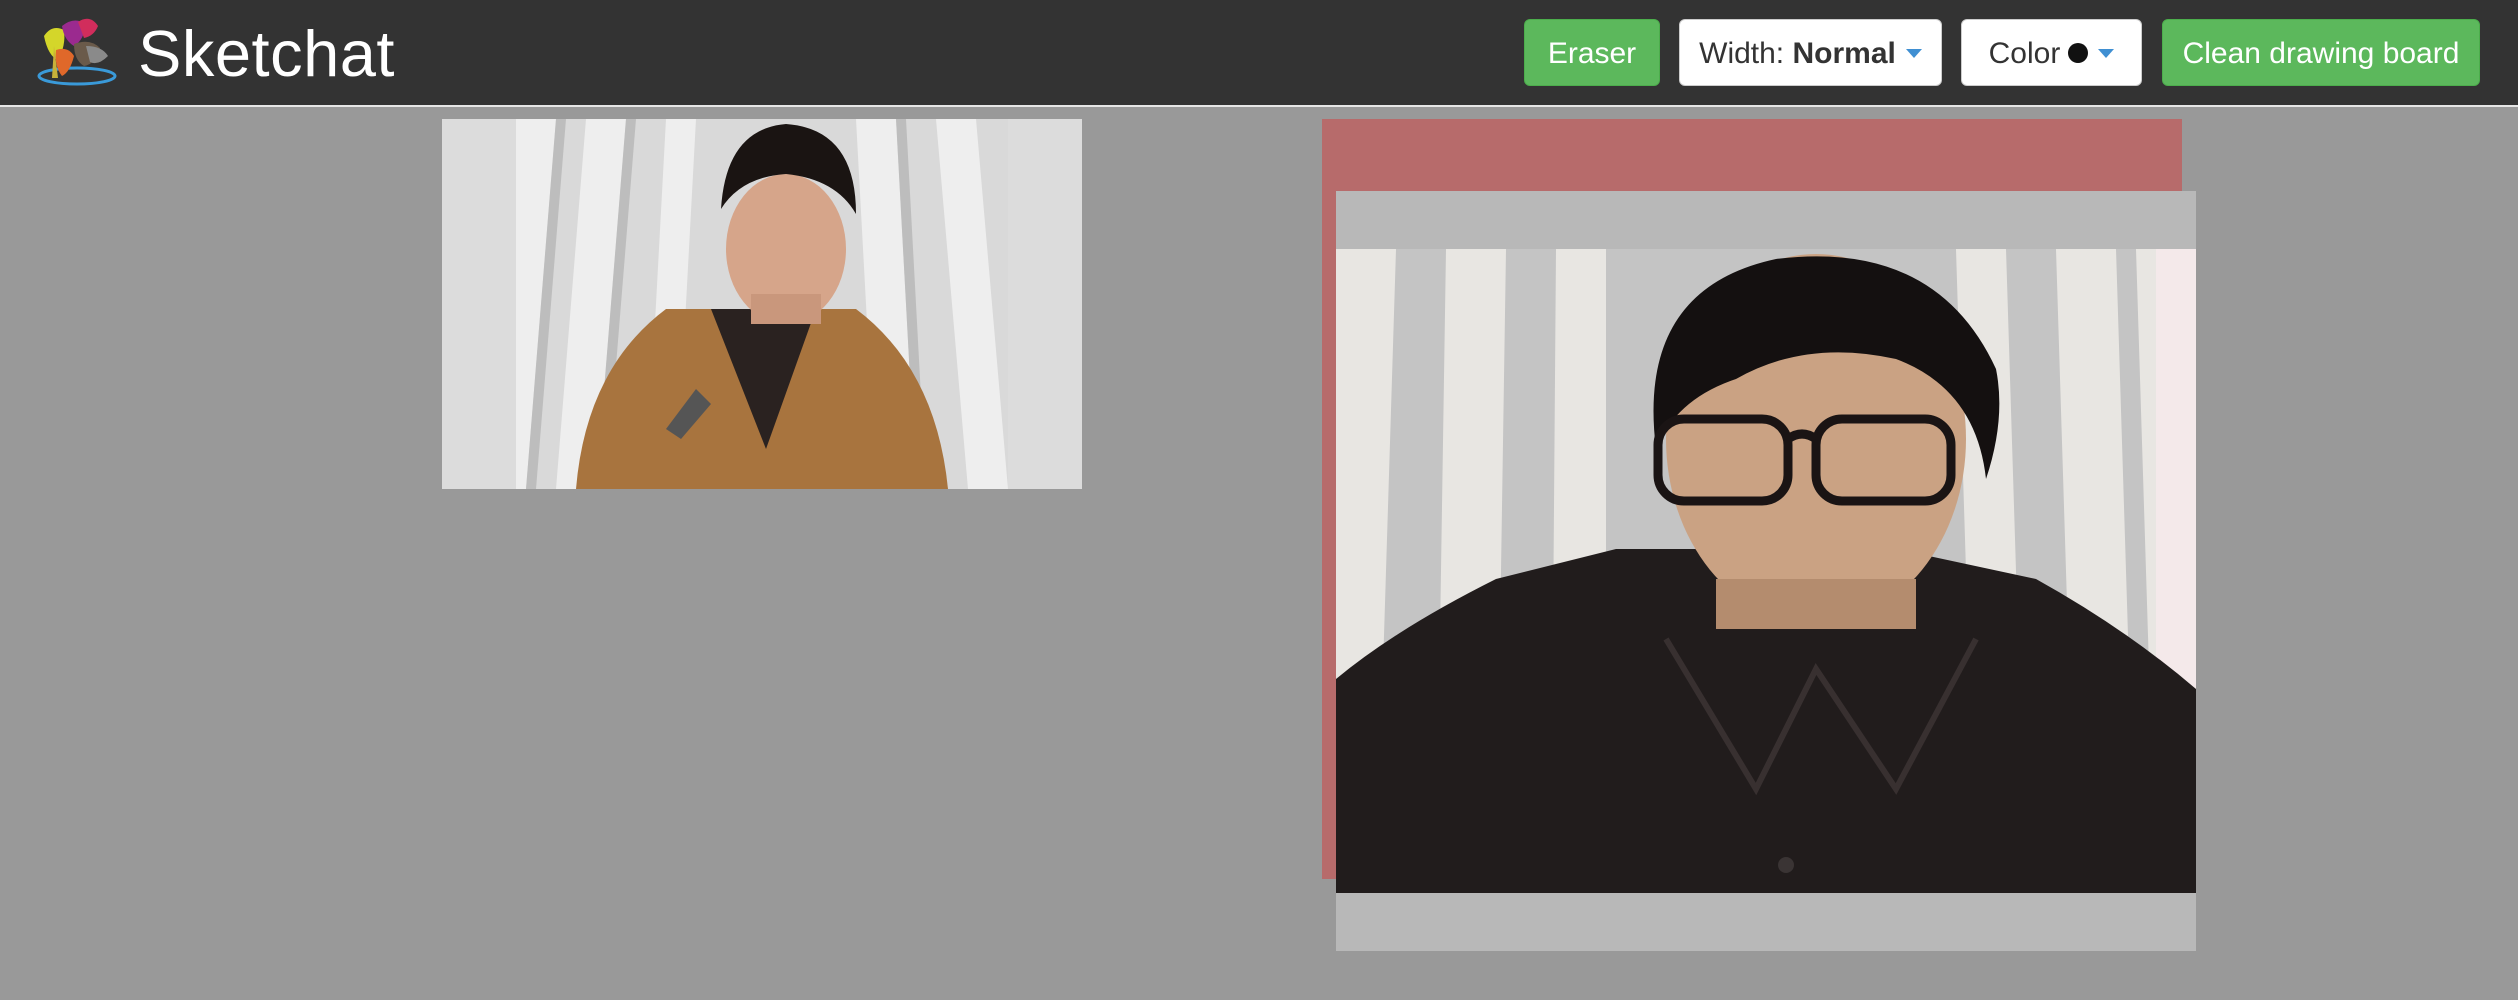  I want to click on local-video, so click(762, 304).